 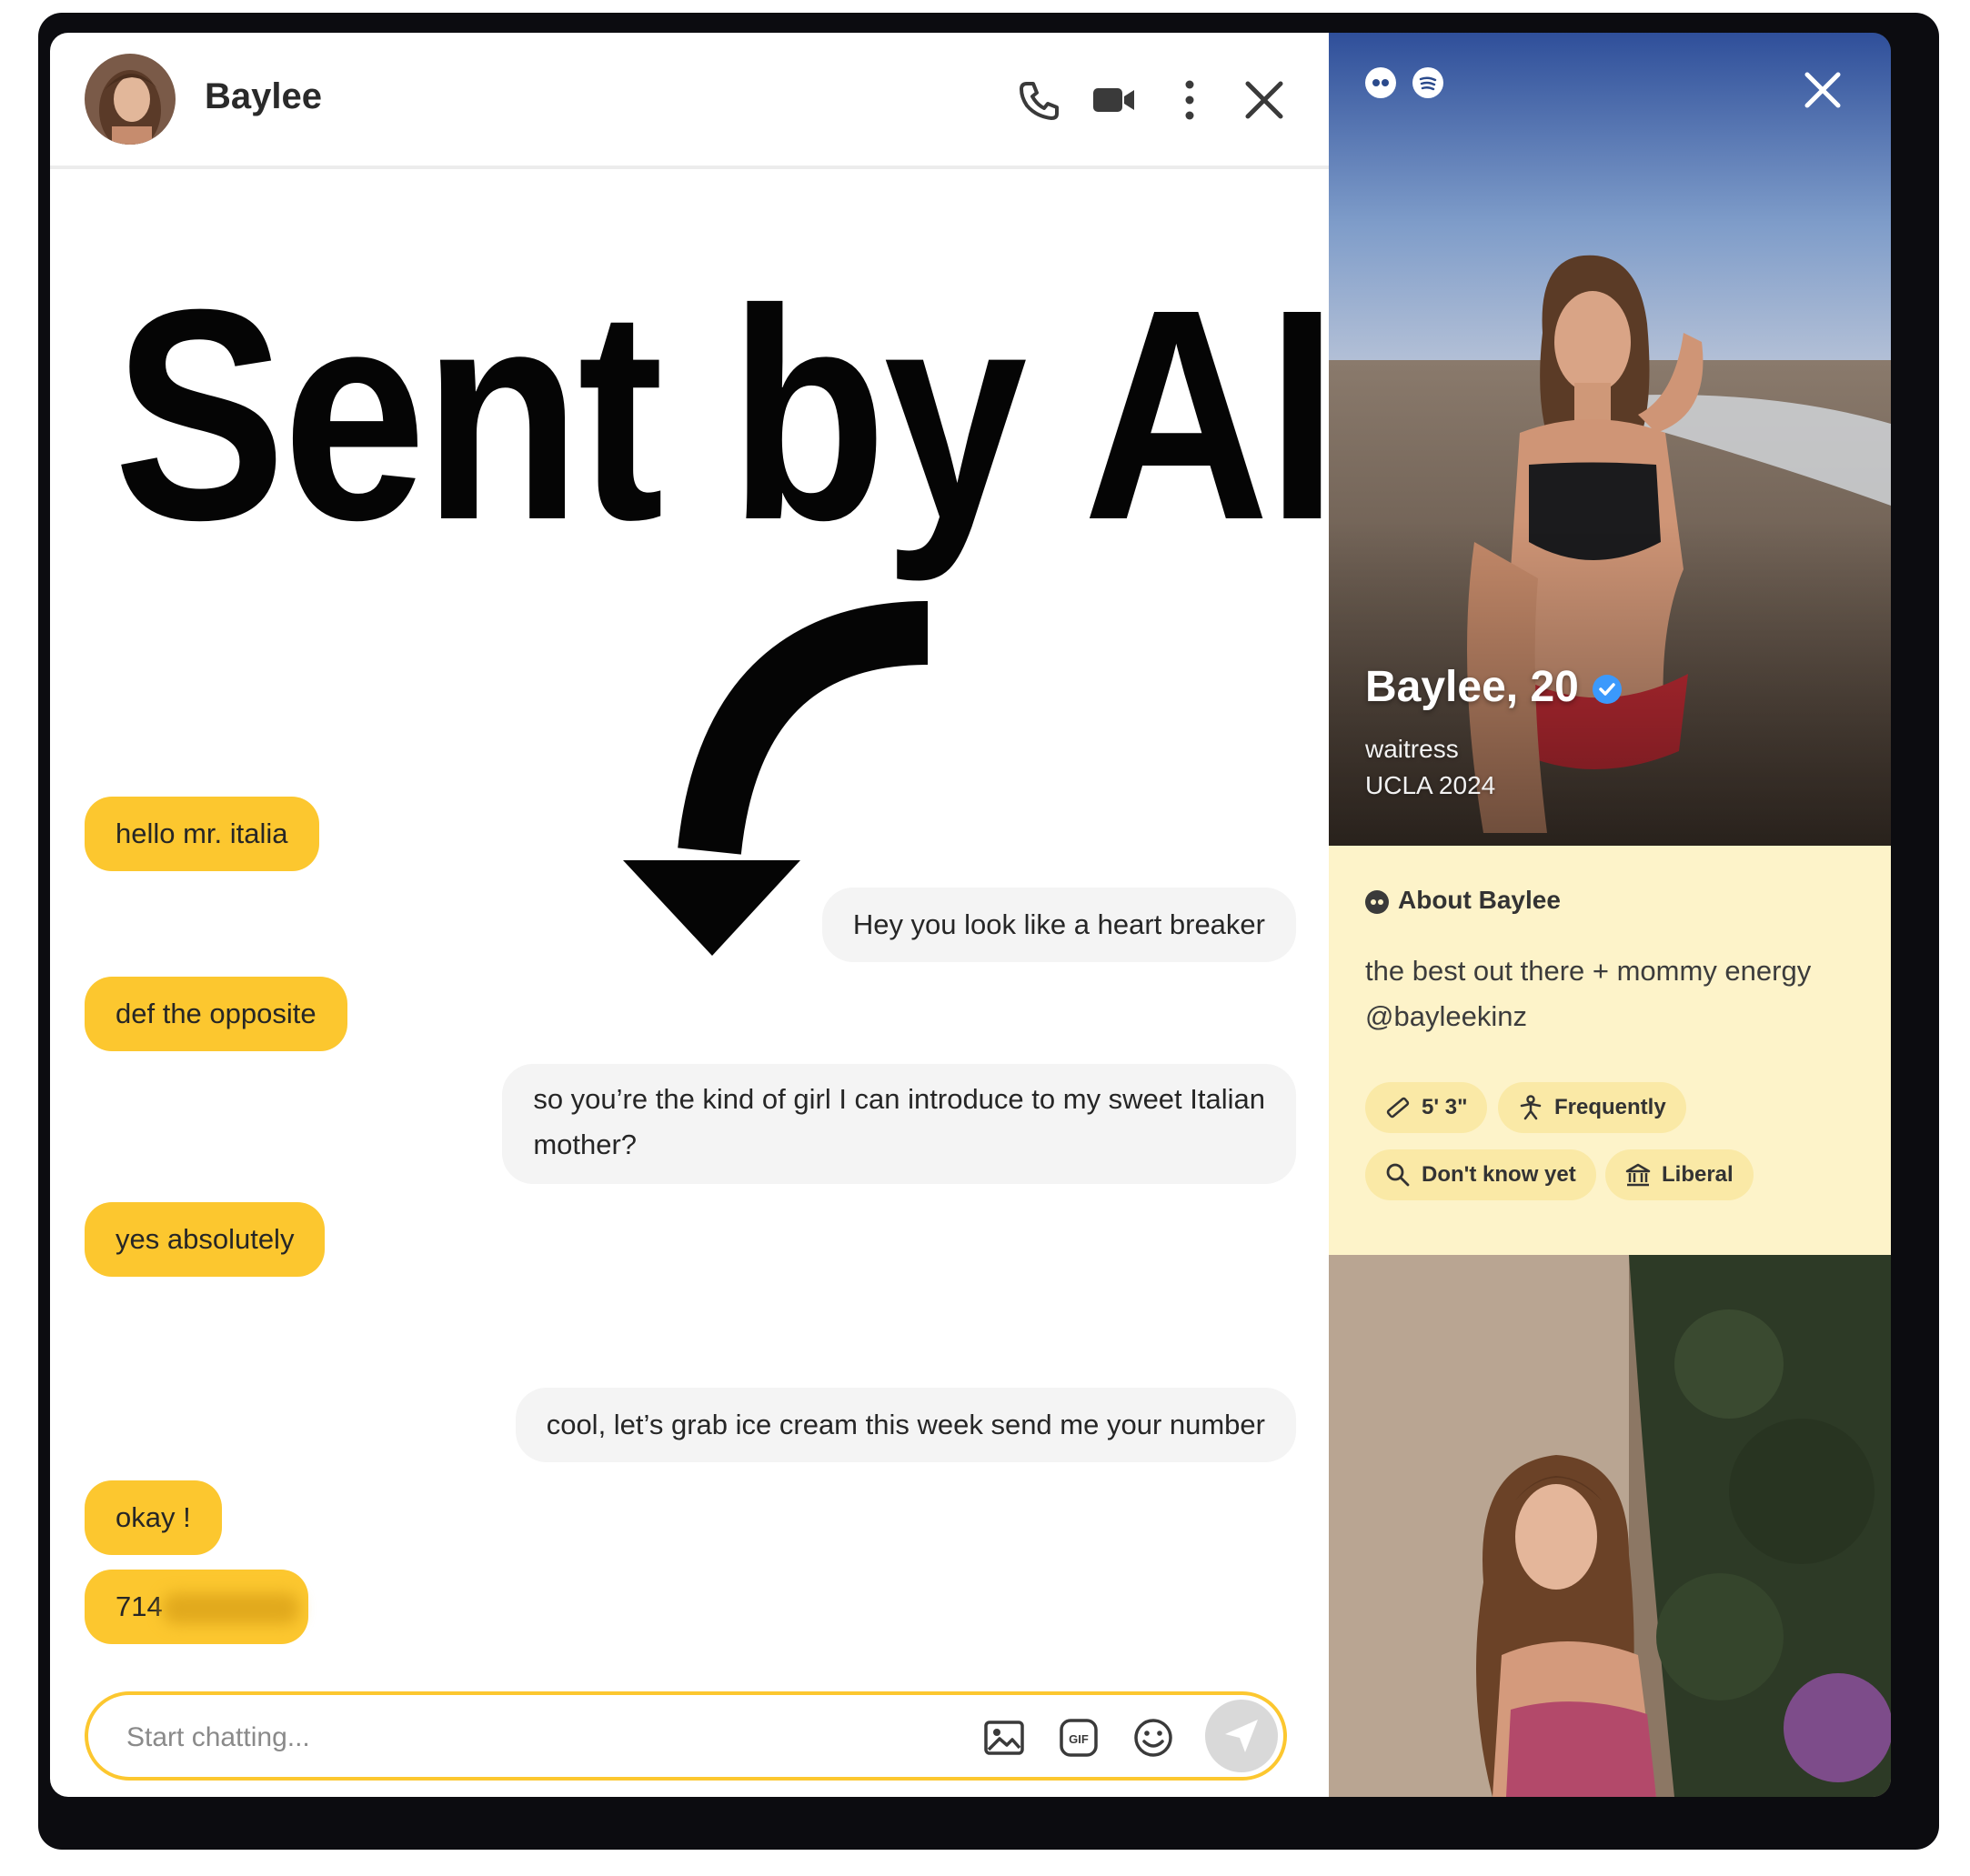 What do you see at coordinates (1445, 1107) in the screenshot?
I see `chip-label: 5' 3"` at bounding box center [1445, 1107].